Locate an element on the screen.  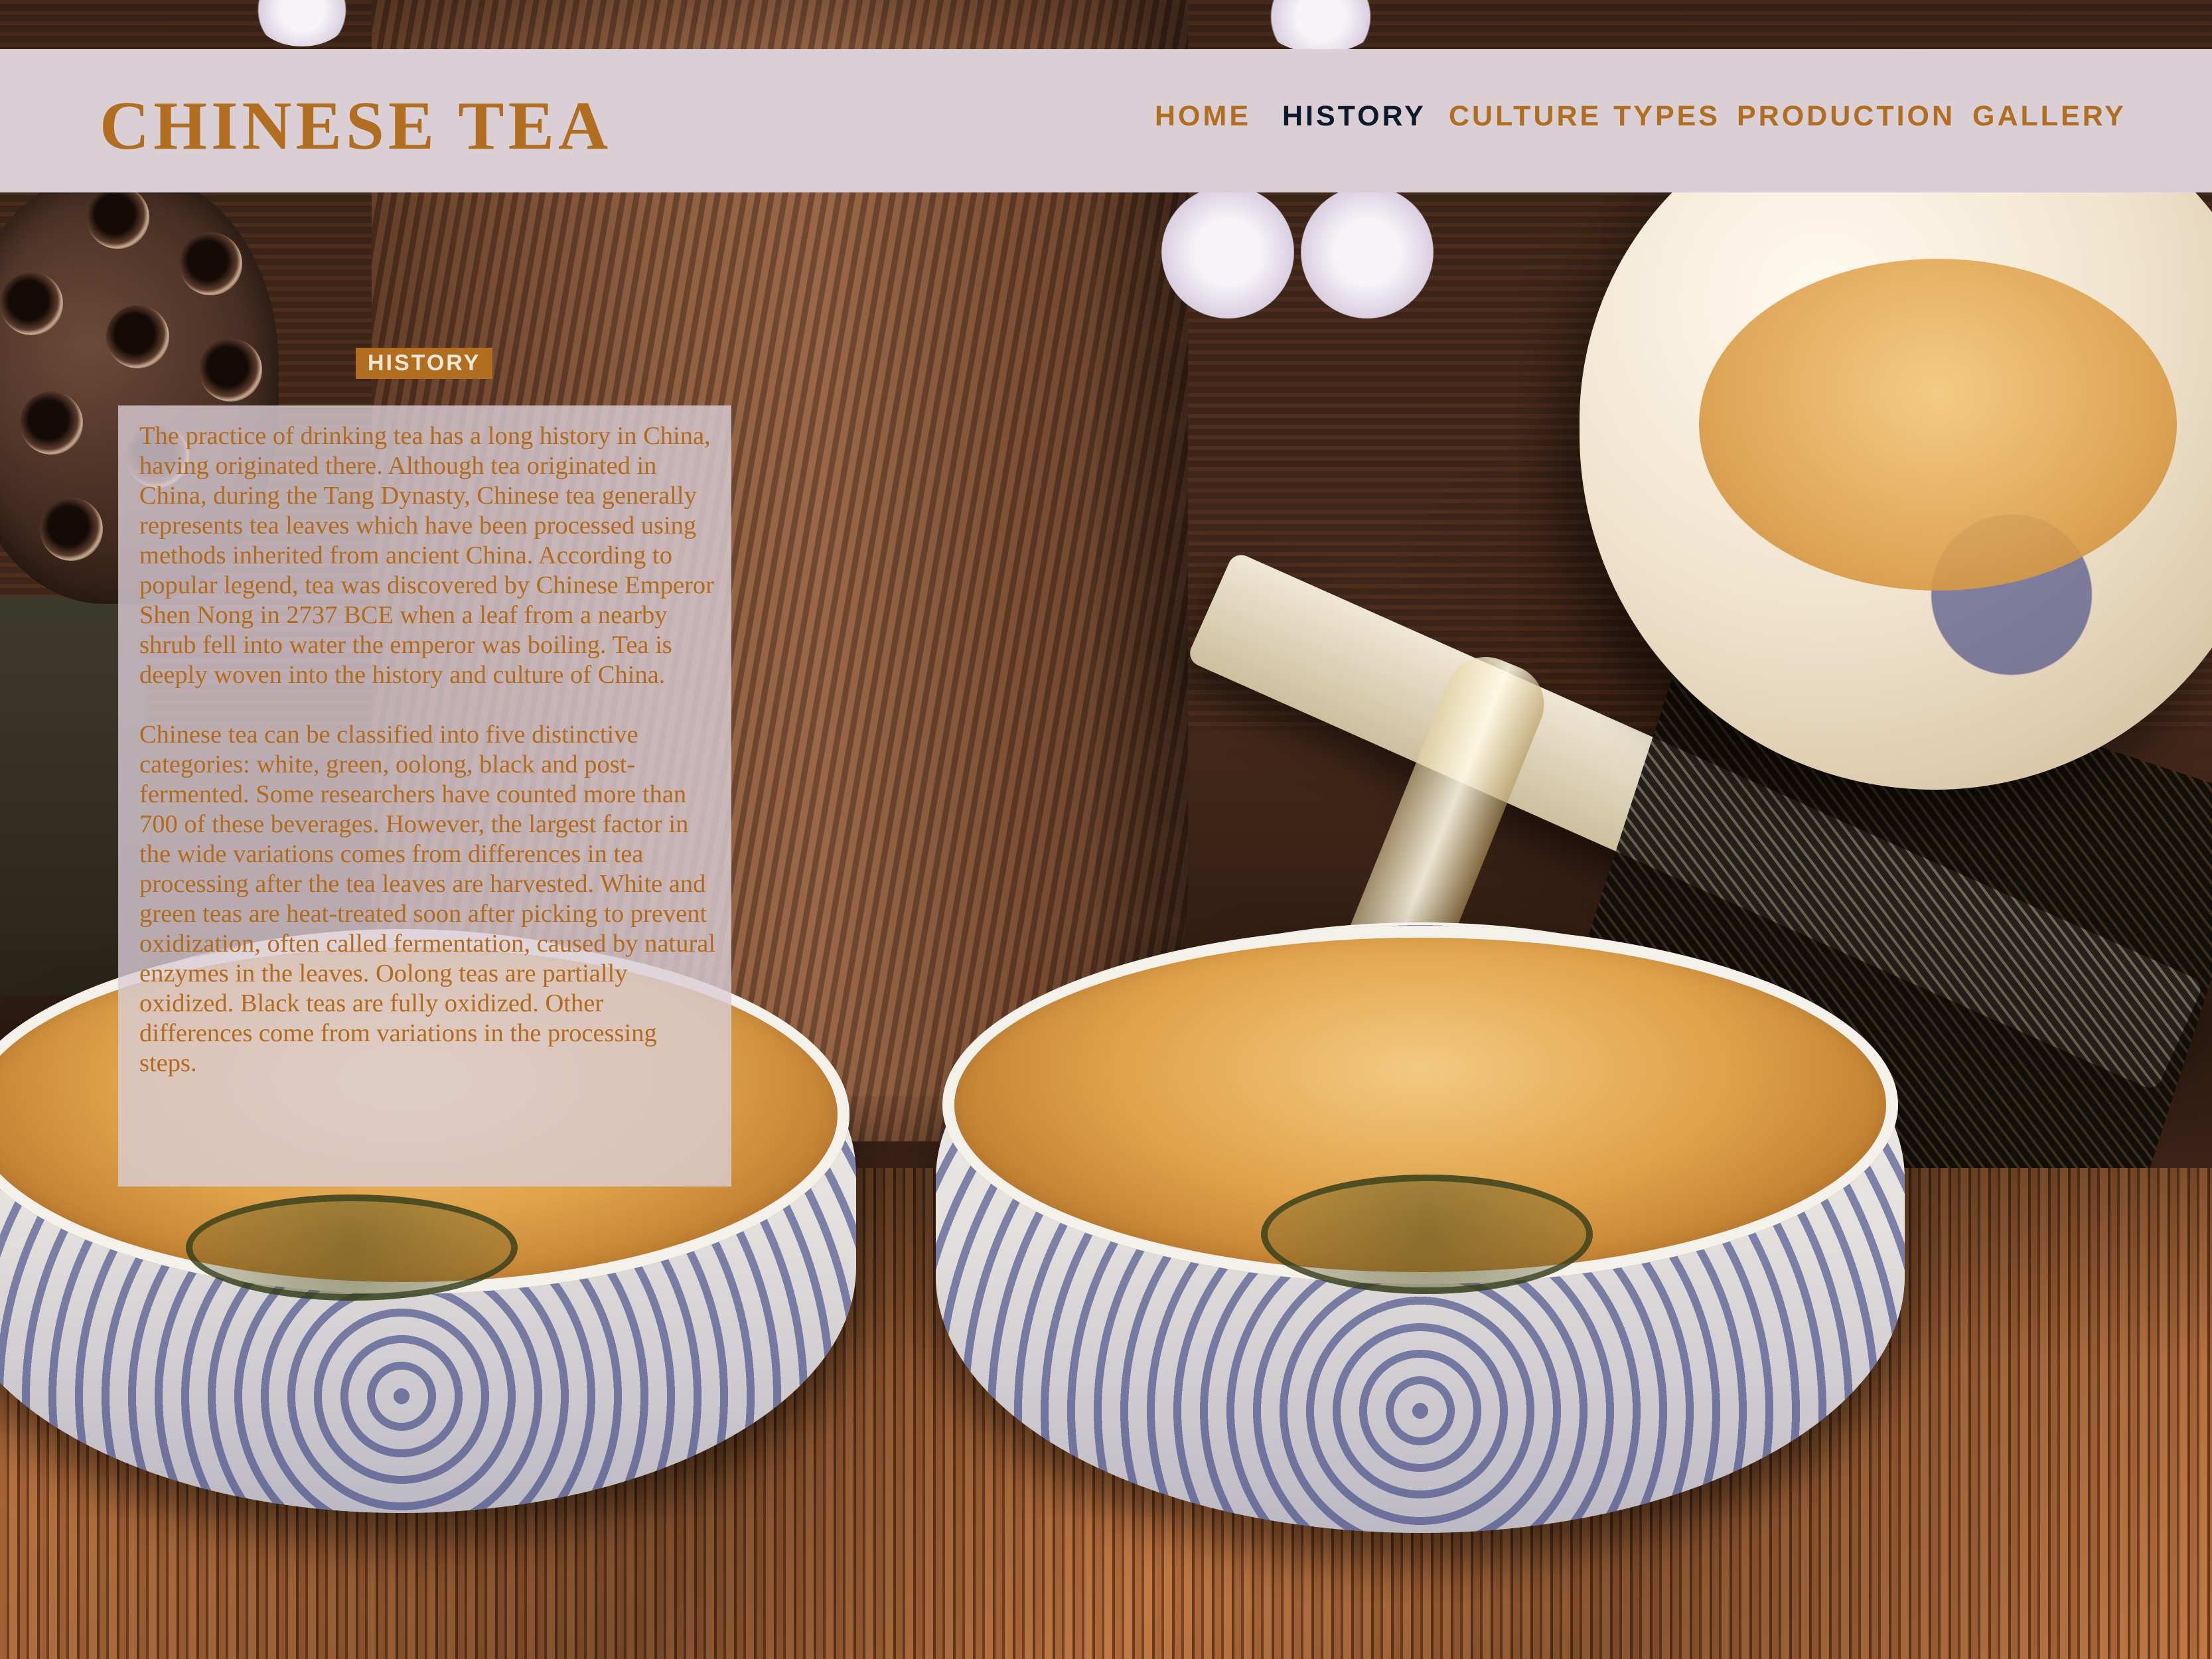
bowl-seal-right-decor is located at coordinates (1427, 1234).